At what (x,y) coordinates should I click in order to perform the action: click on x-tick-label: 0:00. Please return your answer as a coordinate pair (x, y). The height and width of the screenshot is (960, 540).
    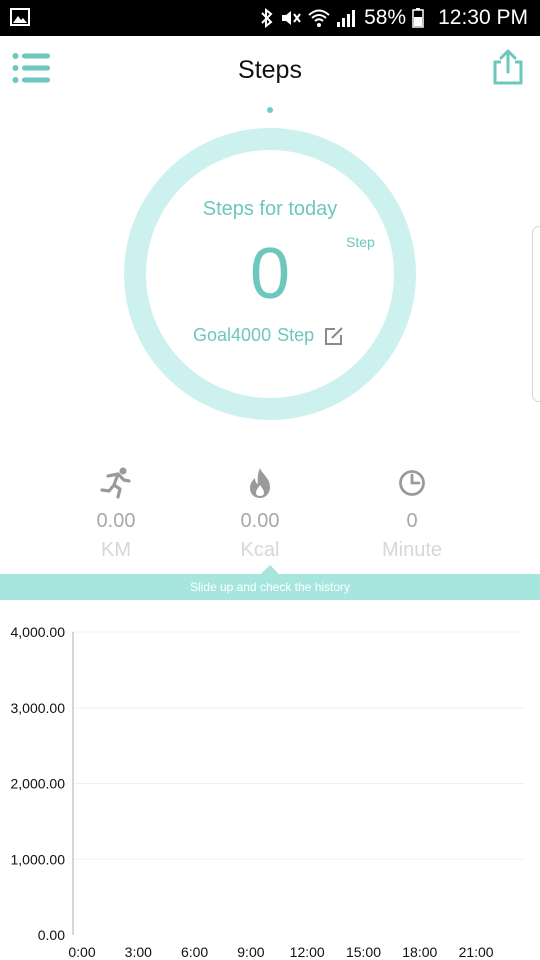
    Looking at the image, I should click on (81, 952).